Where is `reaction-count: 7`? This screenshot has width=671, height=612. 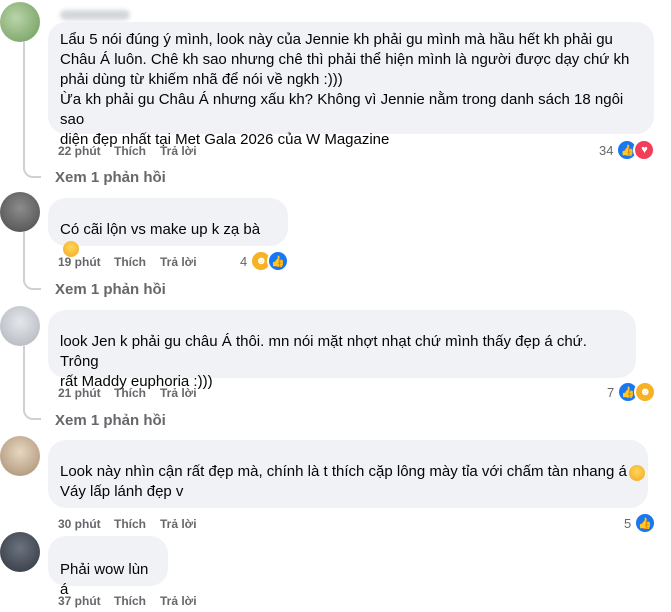 reaction-count: 7 is located at coordinates (611, 392).